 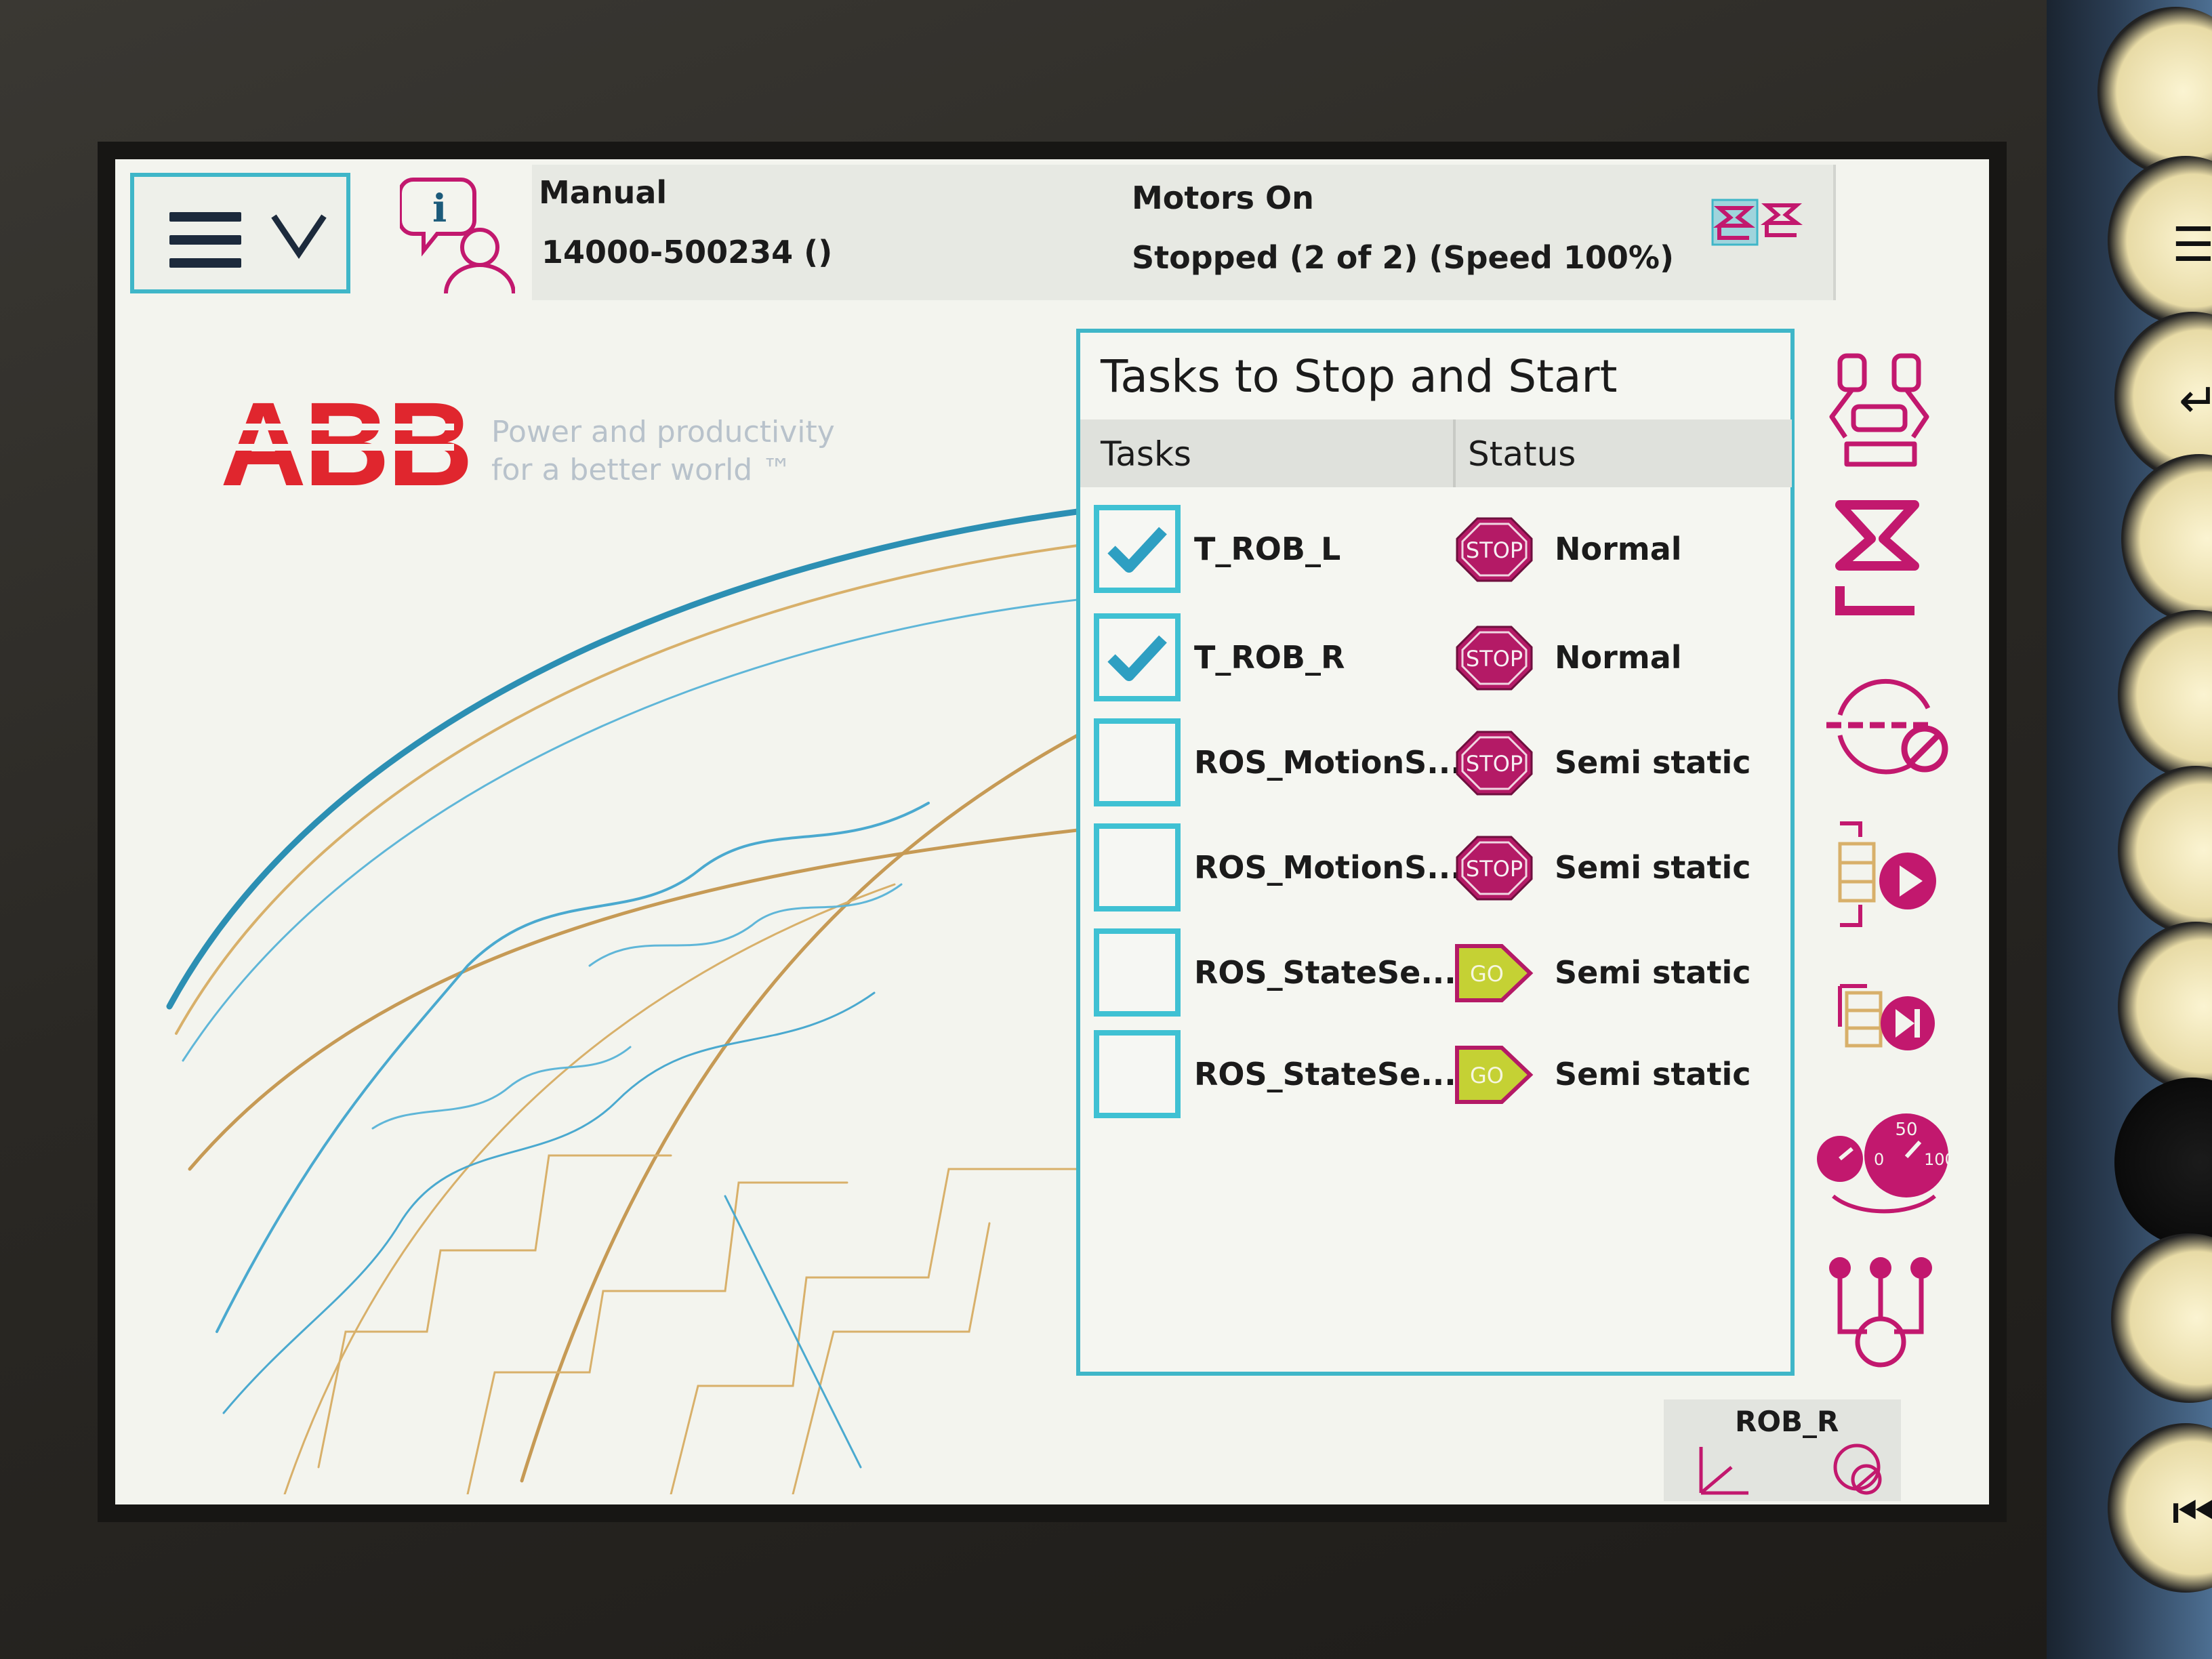 I want to click on coordinate-axes-icon, so click(x=1724, y=1471).